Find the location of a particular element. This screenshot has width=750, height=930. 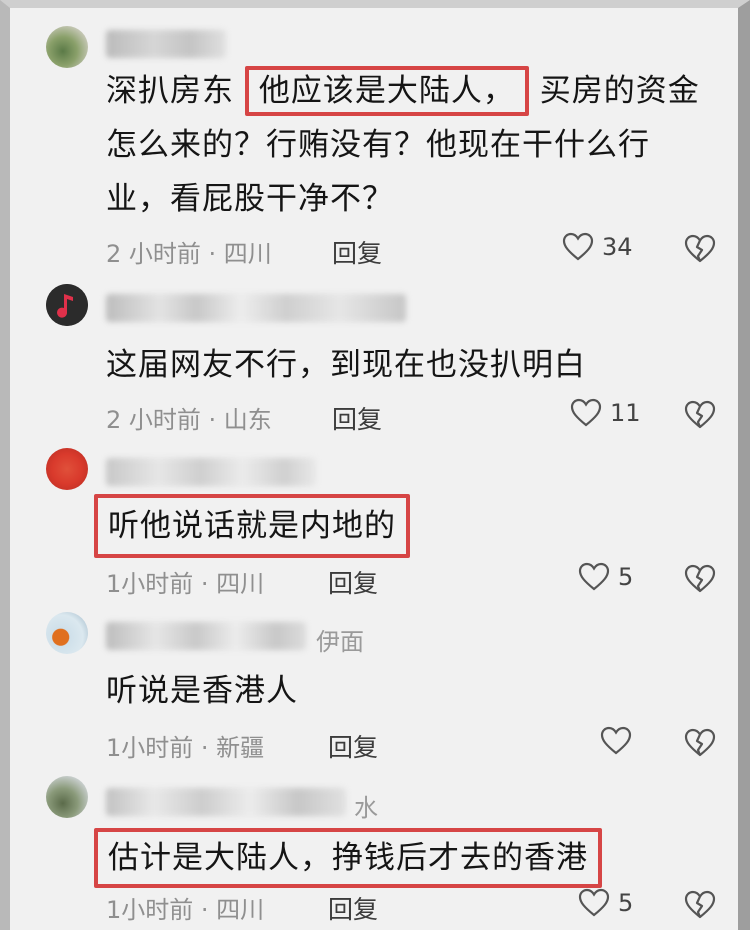

username-suffix: 伊面 is located at coordinates (340, 642).